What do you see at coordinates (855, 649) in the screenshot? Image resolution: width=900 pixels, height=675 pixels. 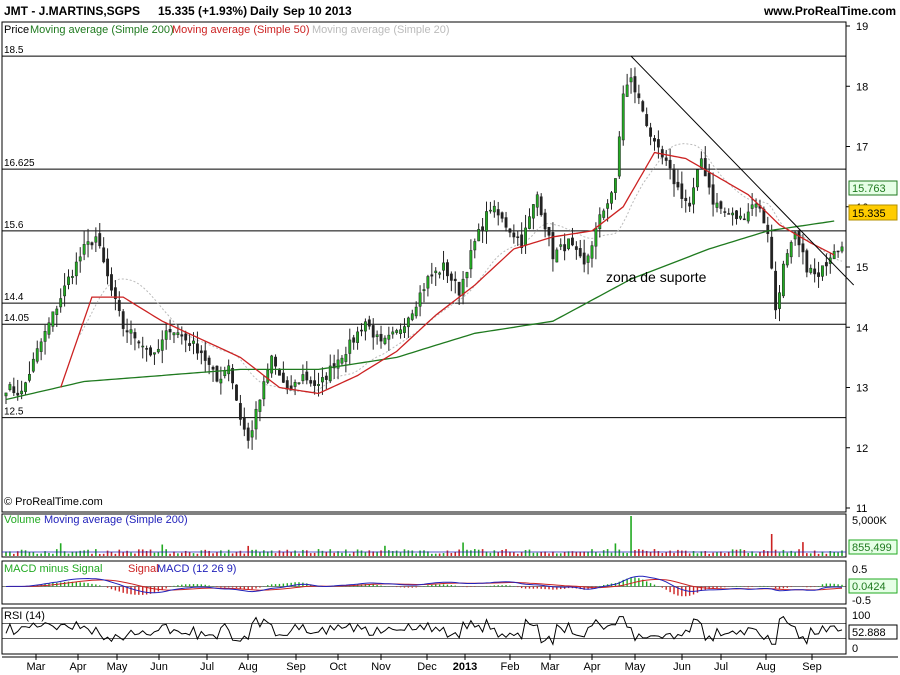 I see `rsi-tick-bottom: 0` at bounding box center [855, 649].